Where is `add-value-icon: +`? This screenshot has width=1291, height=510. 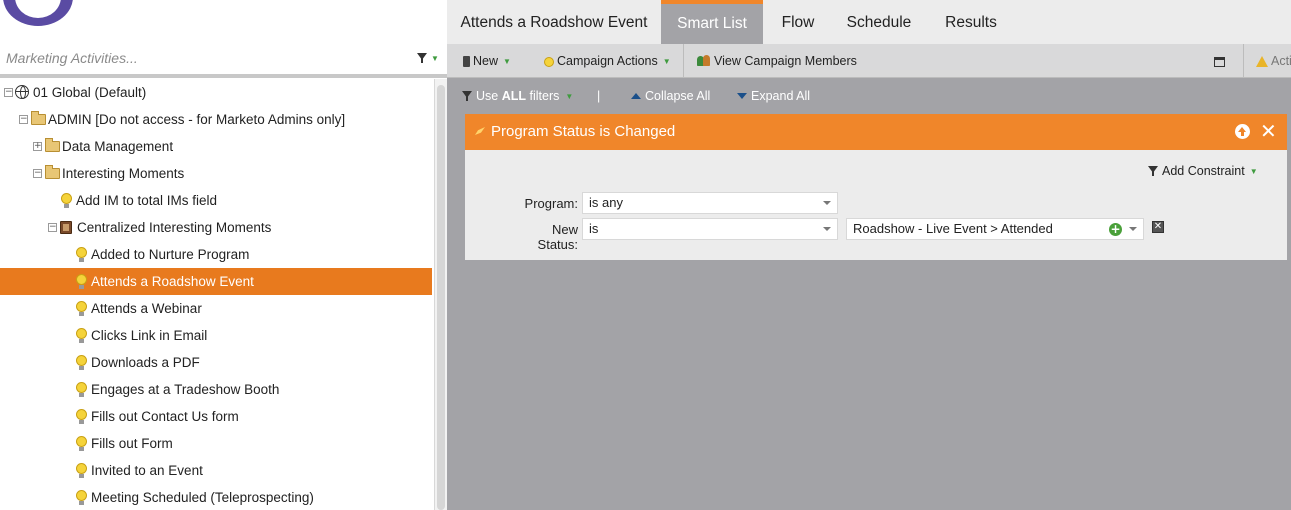
add-value-icon: + is located at coordinates (1115, 229).